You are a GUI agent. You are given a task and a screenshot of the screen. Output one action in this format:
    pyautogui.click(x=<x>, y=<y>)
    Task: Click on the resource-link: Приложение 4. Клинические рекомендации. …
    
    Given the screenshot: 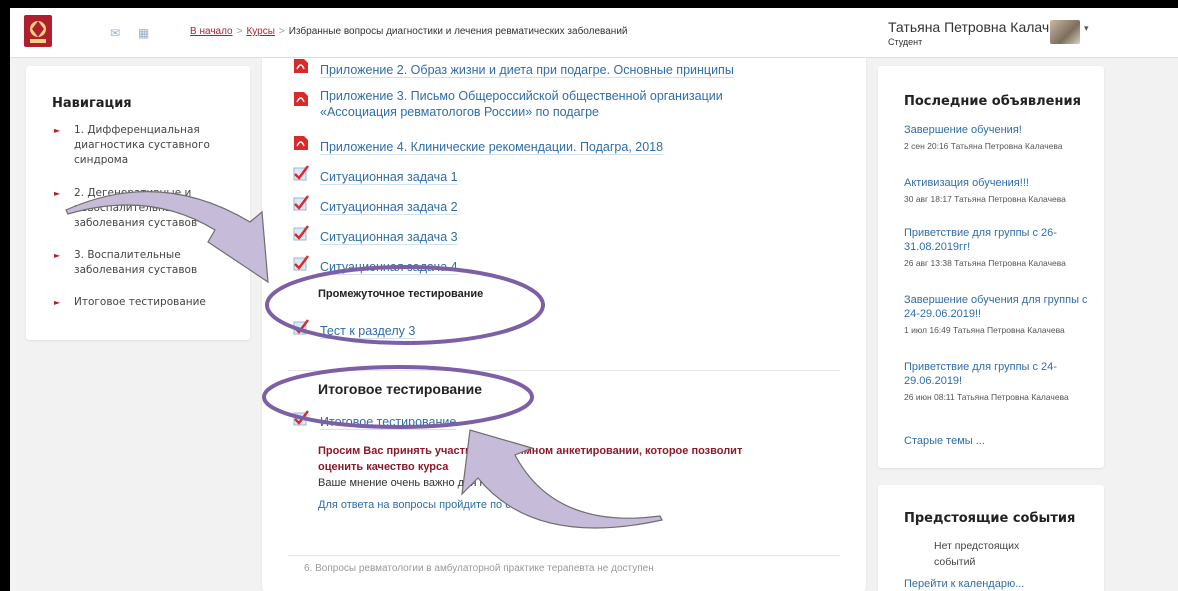 What is the action you would take?
    pyautogui.click(x=492, y=147)
    